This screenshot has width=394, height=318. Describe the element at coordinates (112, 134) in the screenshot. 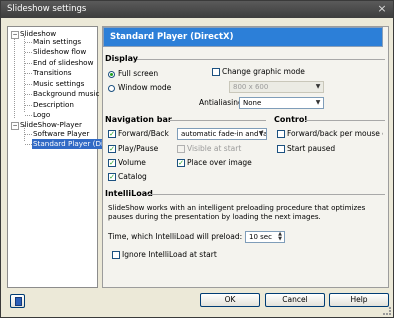

I see `forward-back-checkbox: ✓` at that location.